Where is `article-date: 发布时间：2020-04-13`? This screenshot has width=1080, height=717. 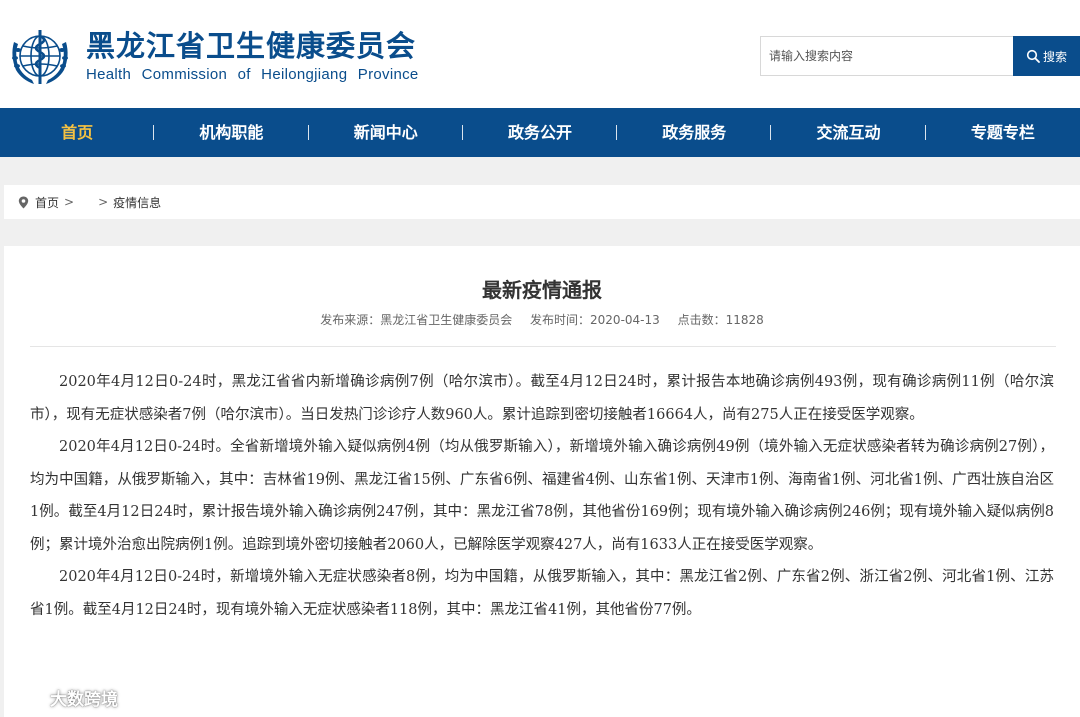
article-date: 发布时间：2020-04-13 is located at coordinates (595, 320).